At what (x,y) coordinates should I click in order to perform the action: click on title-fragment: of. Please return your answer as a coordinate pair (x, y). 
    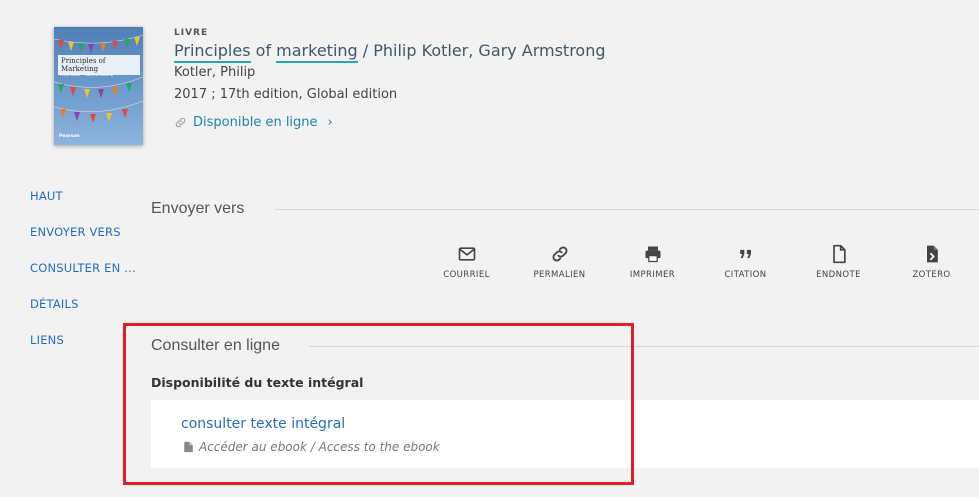
    Looking at the image, I should click on (263, 50).